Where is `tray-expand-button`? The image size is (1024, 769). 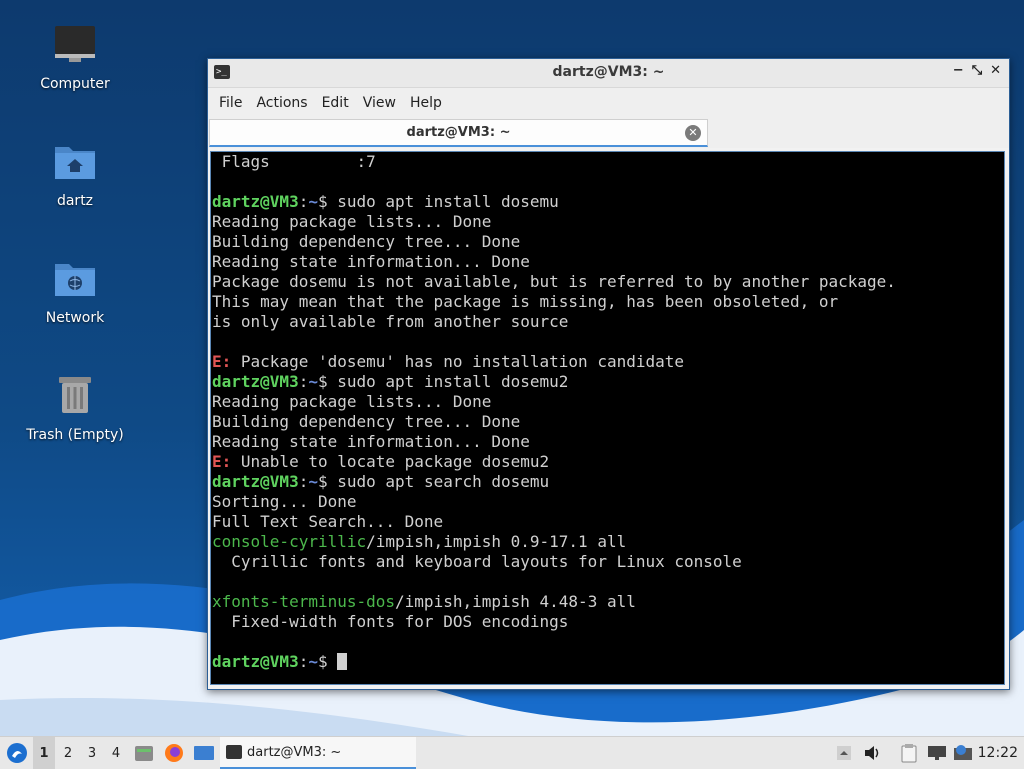
tray-expand-button is located at coordinates (844, 753).